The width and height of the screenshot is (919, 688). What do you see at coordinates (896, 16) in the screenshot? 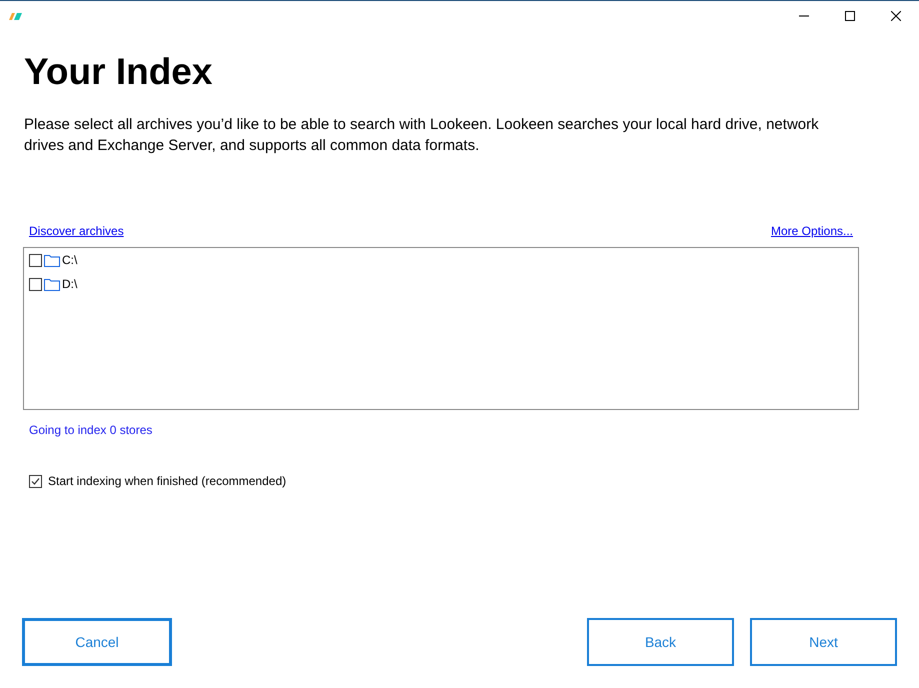
I see `close-icon` at bounding box center [896, 16].